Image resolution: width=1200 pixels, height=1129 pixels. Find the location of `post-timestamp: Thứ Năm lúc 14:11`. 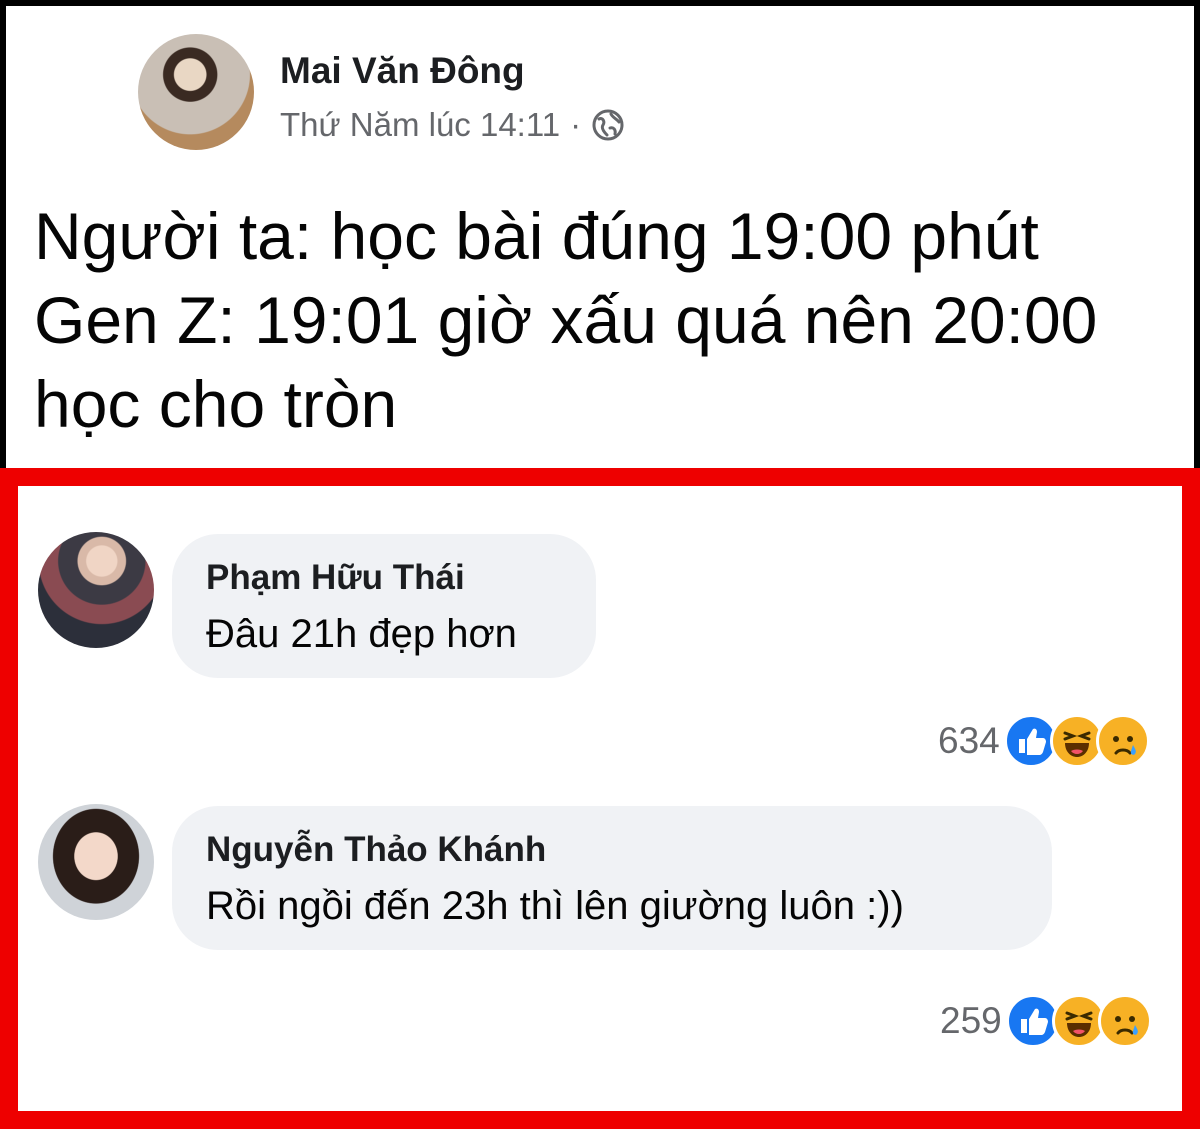

post-timestamp: Thứ Năm lúc 14:11 is located at coordinates (420, 125).